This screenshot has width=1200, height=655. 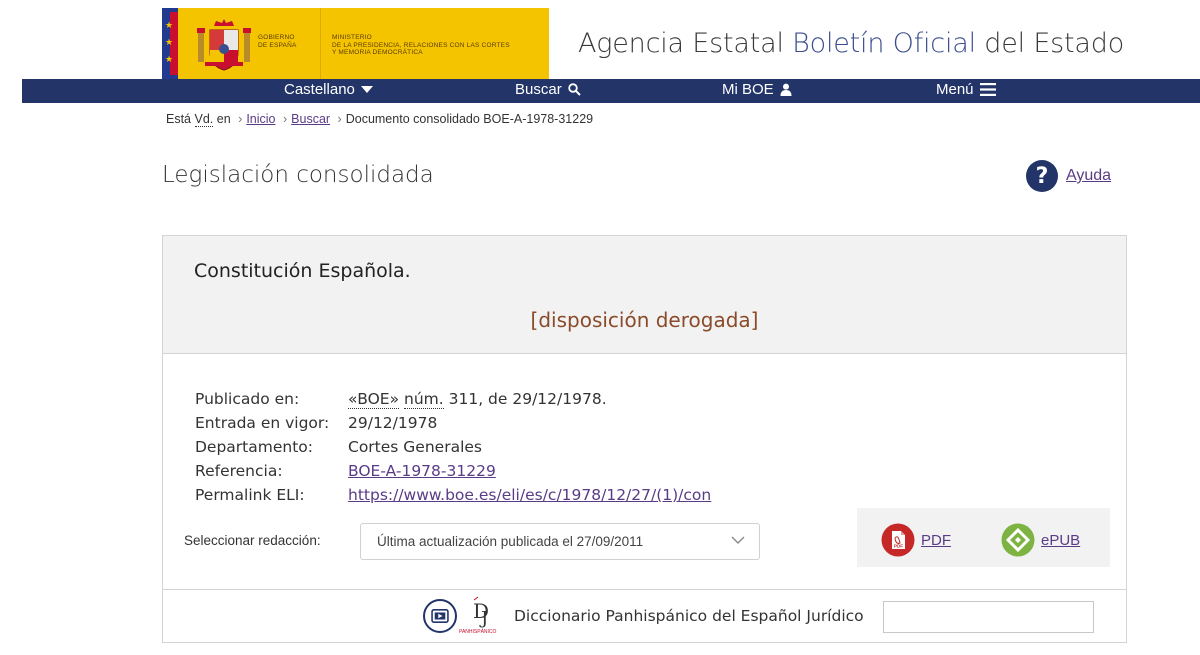 What do you see at coordinates (478, 615) in the screenshot?
I see `dpej-logo: D J PANHISPÁNICO` at bounding box center [478, 615].